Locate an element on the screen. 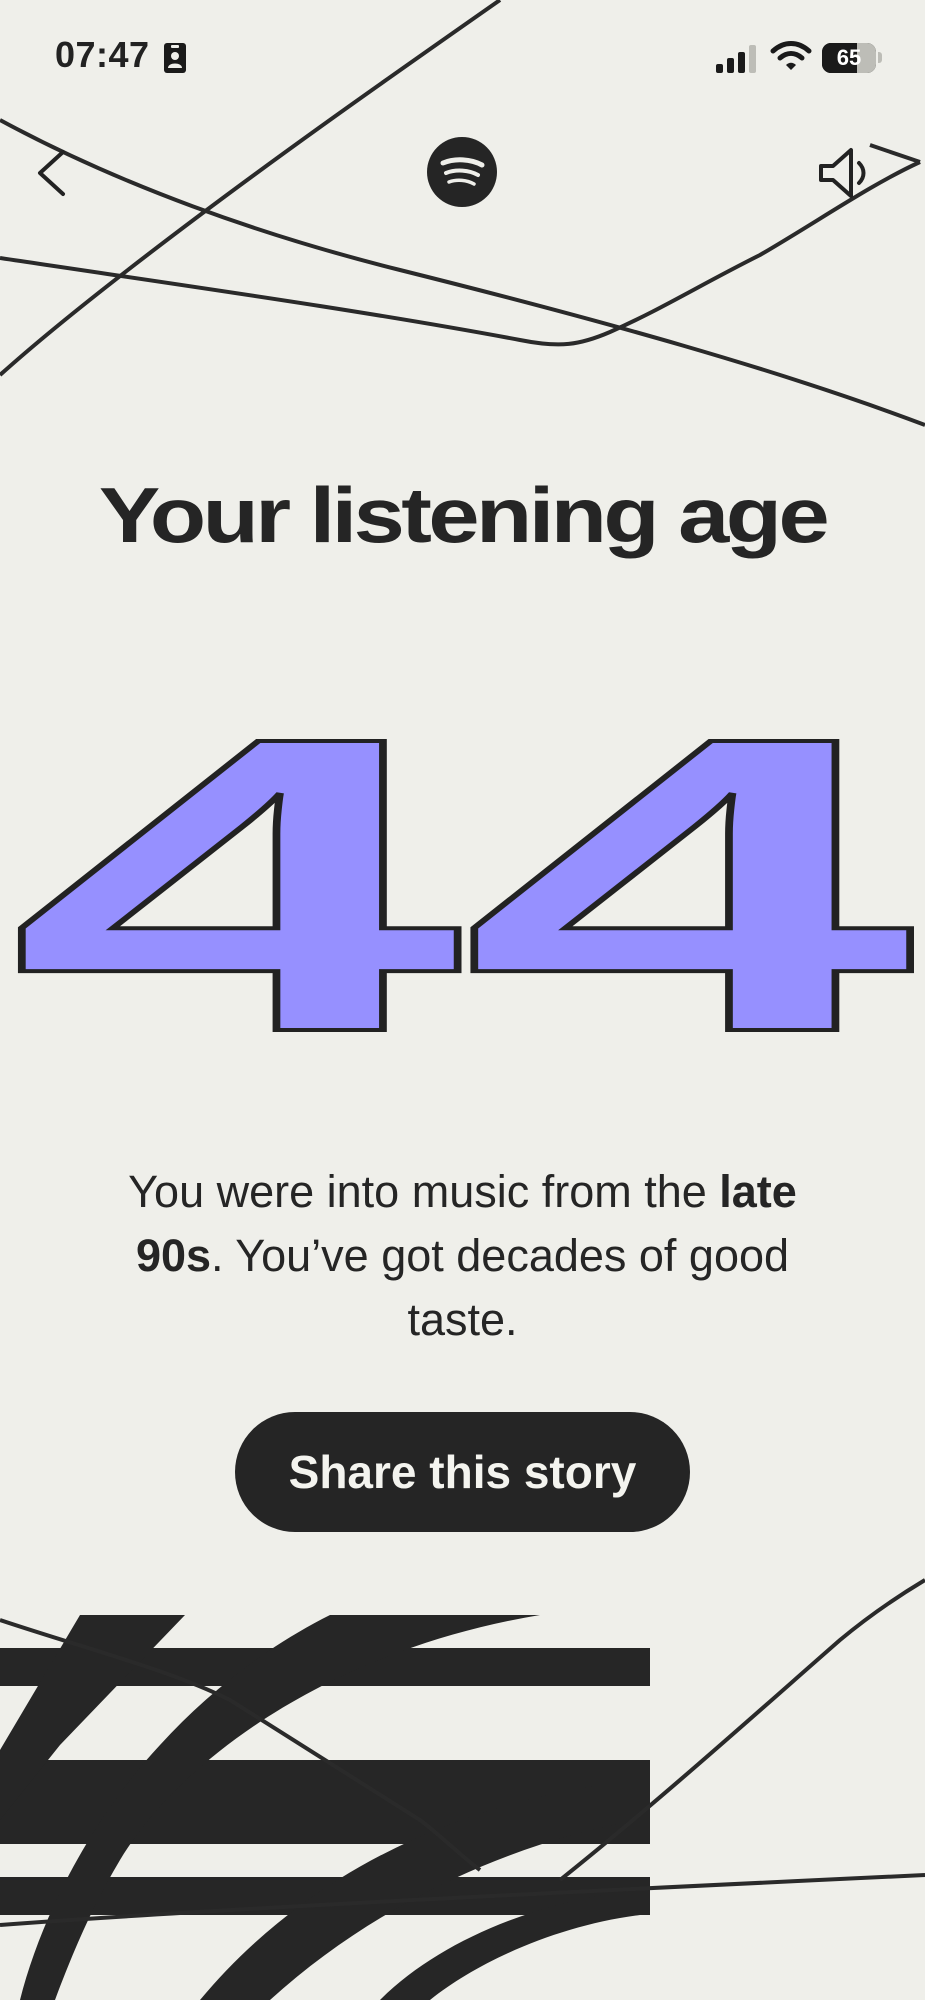 This screenshot has width=925, height=2000. battery-tip is located at coordinates (880, 57).